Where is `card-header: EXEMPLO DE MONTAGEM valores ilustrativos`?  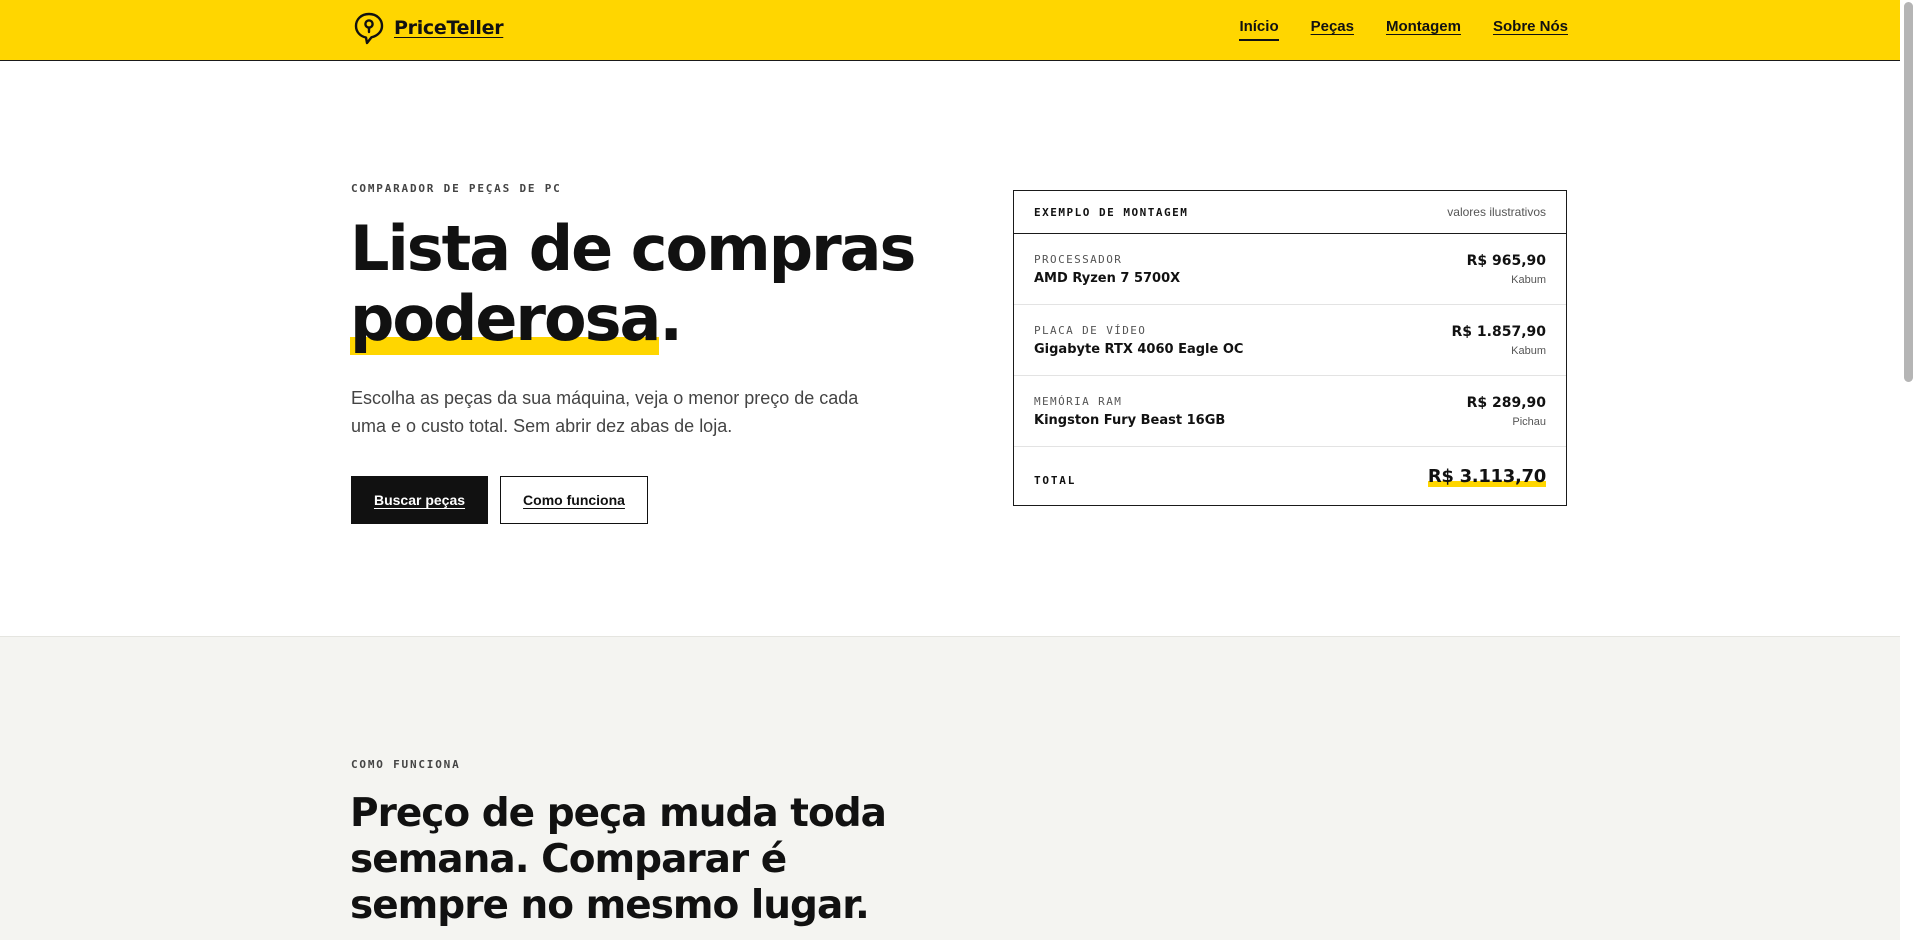 card-header: EXEMPLO DE MONTAGEM valores ilustrativos is located at coordinates (1290, 212).